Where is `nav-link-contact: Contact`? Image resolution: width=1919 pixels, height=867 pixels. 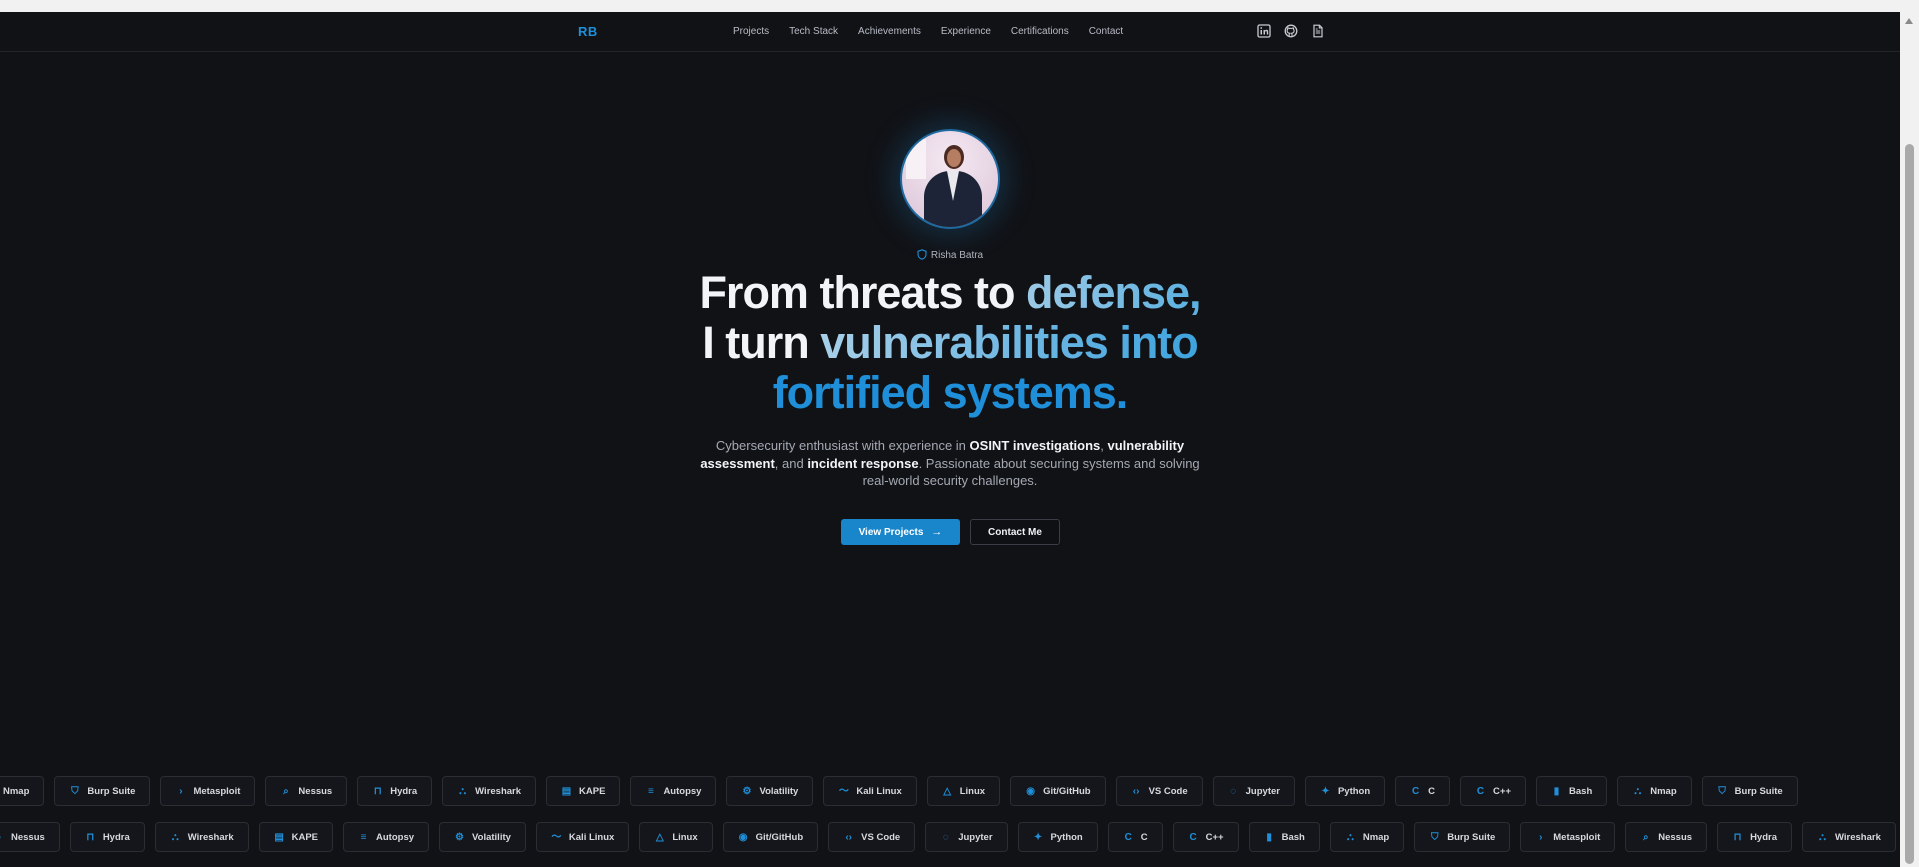
nav-link-contact: Contact is located at coordinates (1106, 31).